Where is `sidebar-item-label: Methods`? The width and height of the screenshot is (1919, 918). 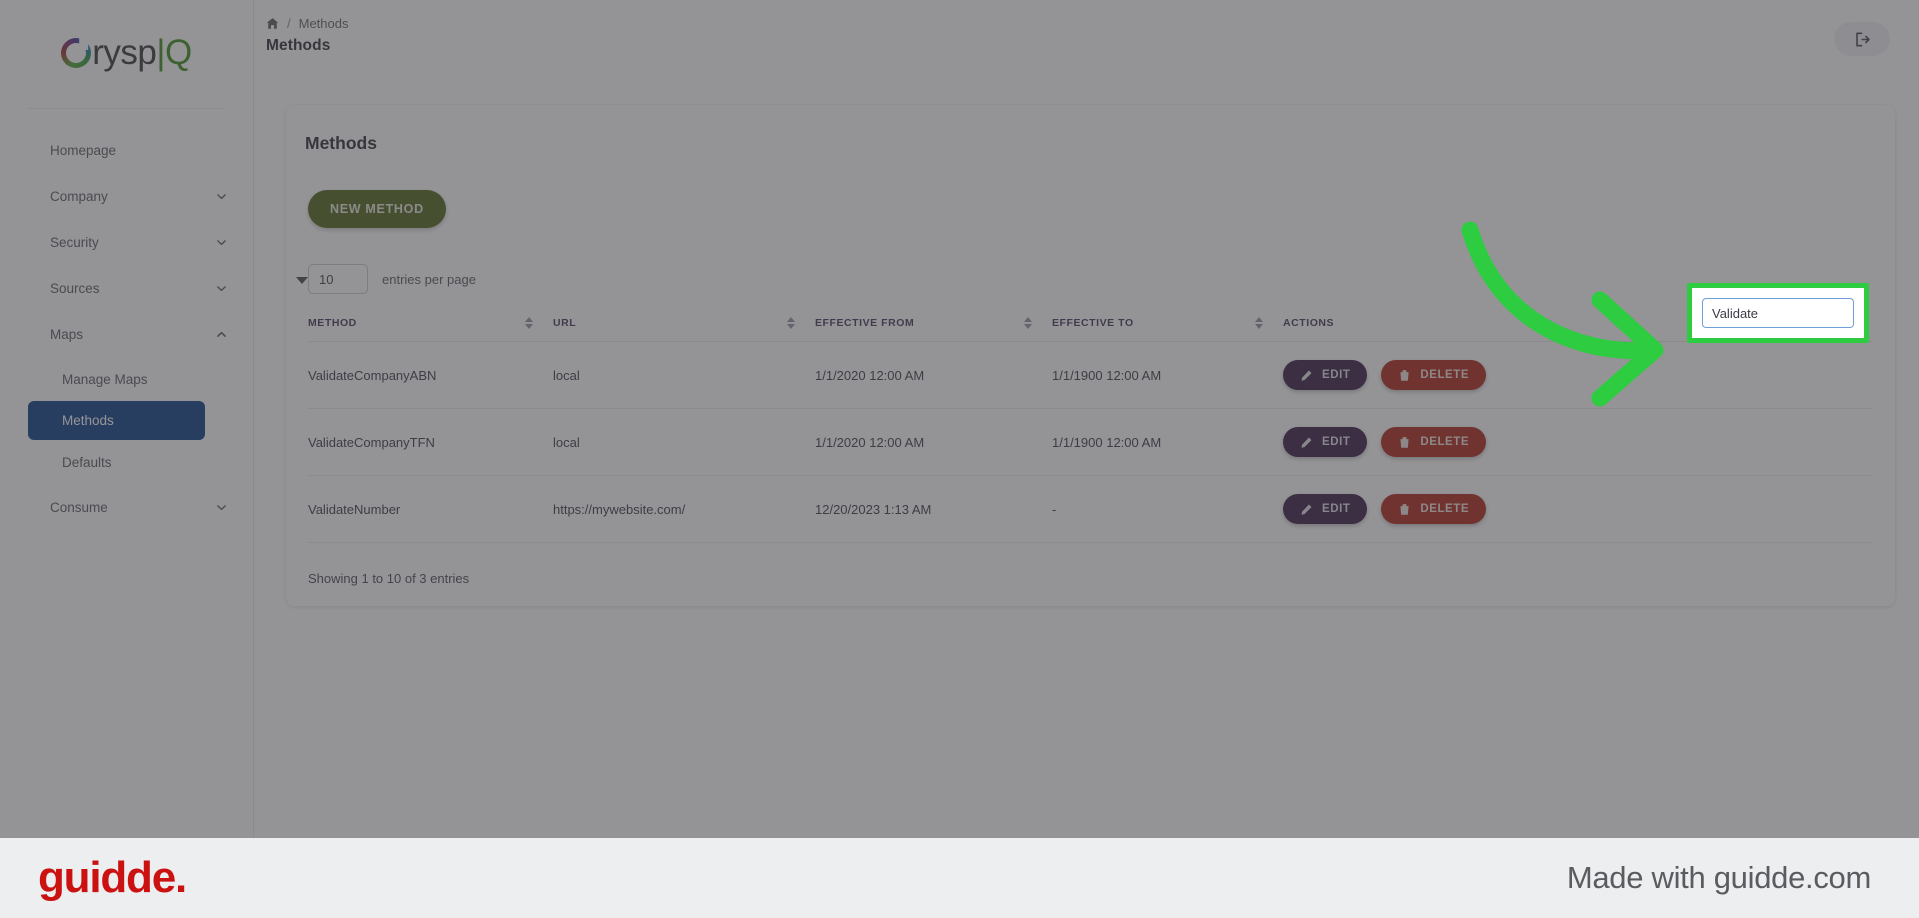
sidebar-item-label: Methods is located at coordinates (88, 420).